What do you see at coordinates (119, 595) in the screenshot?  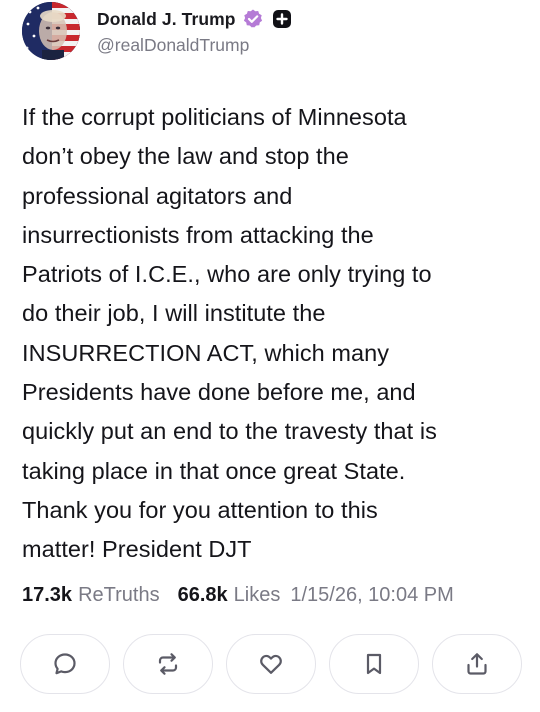 I see `retruths-label: ReTruths` at bounding box center [119, 595].